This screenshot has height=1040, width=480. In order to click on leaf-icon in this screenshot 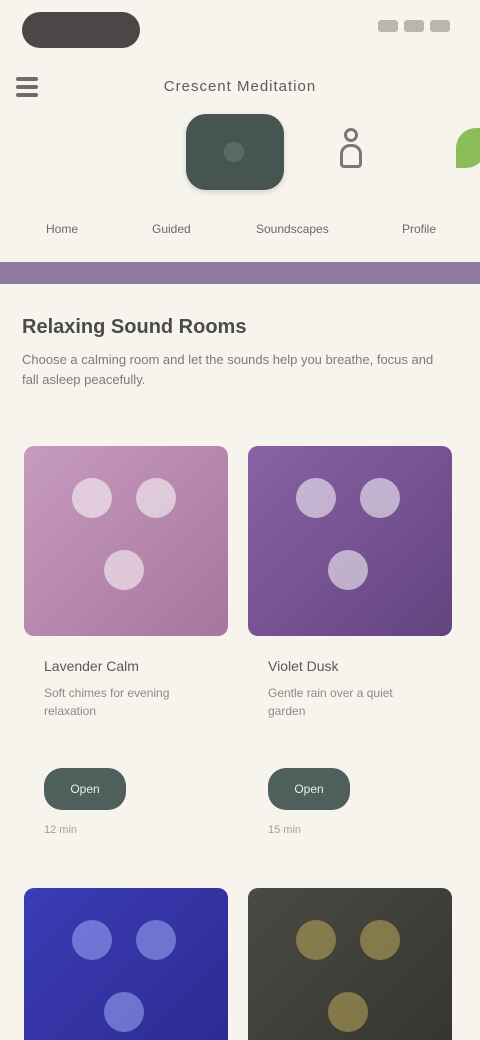, I will do `click(468, 148)`.